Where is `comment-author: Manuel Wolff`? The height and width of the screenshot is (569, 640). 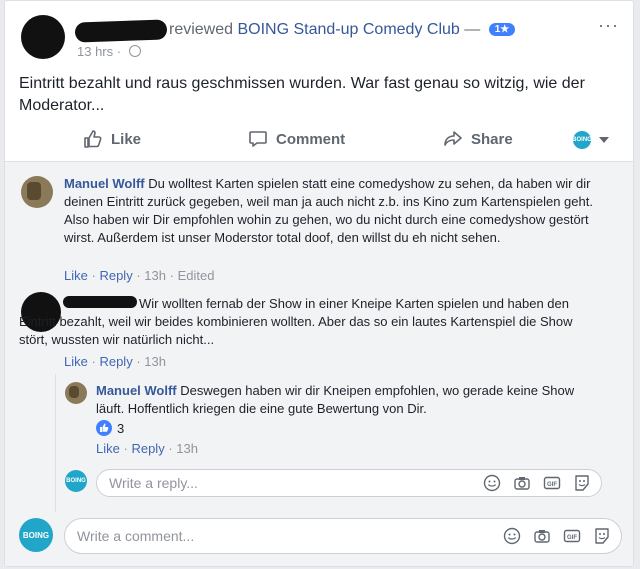 comment-author: Manuel Wolff is located at coordinates (104, 183).